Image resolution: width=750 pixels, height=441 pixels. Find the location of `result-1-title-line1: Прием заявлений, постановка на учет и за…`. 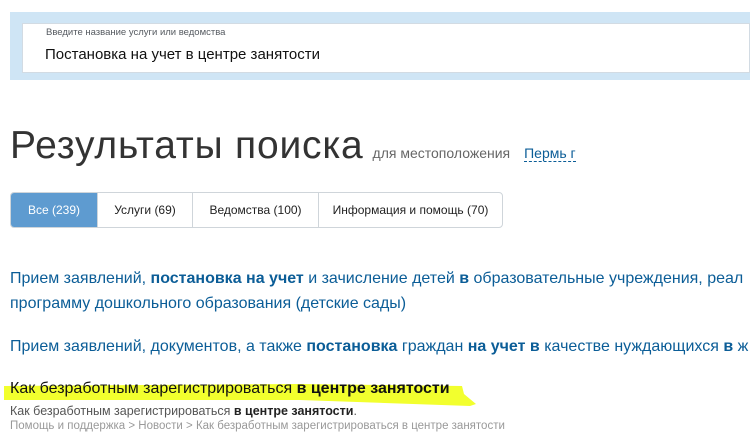

result-1-title-line1: Прием заявлений, постановка на учет и за… is located at coordinates (376, 279).